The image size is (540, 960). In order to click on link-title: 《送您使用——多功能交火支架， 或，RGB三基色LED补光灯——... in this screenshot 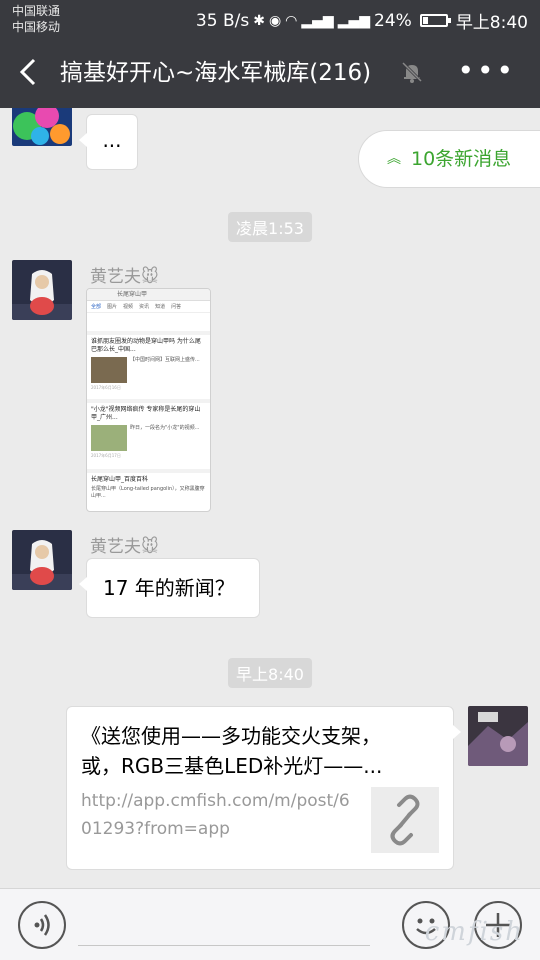, I will do `click(232, 751)`.